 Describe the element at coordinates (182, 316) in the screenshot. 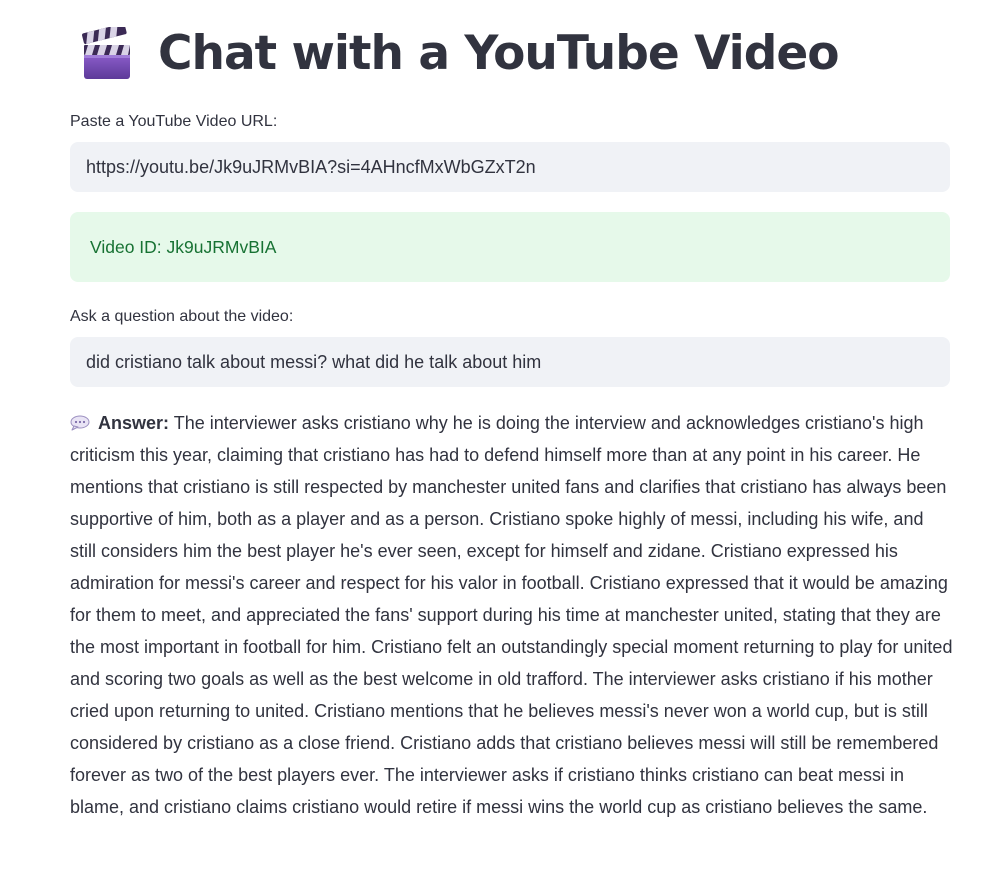

I see `question-input-label: Ask a question about the video:` at that location.